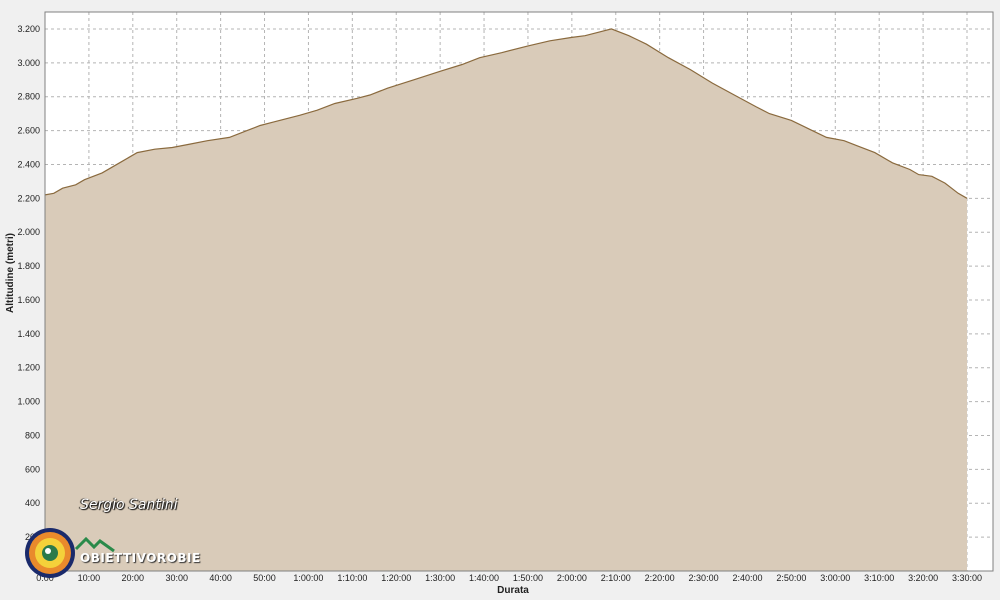 The height and width of the screenshot is (600, 1000). What do you see at coordinates (220, 578) in the screenshot?
I see `x-tick-label: 40:00` at bounding box center [220, 578].